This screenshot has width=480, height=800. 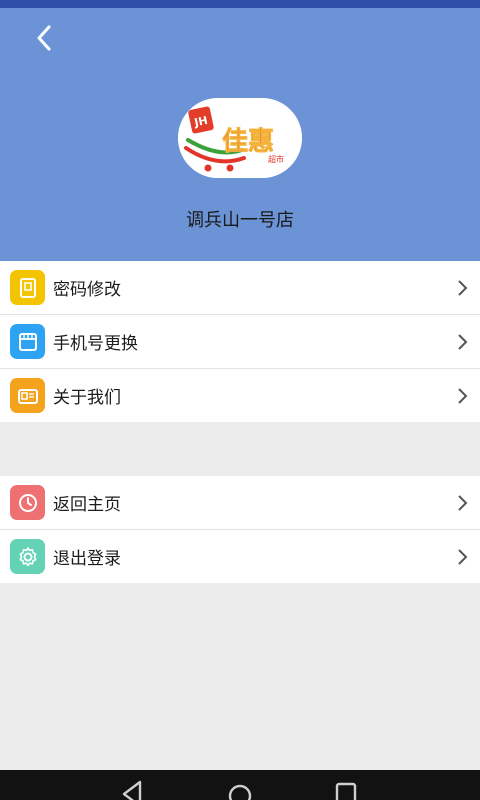 What do you see at coordinates (240, 556) in the screenshot?
I see `menu-item-logout: 退出登录` at bounding box center [240, 556].